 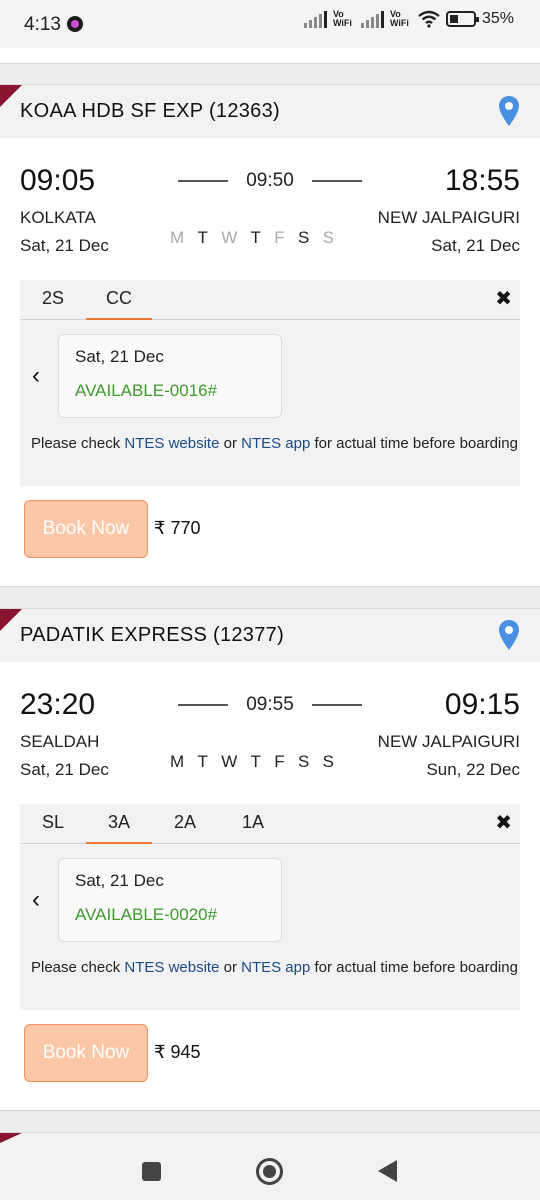 What do you see at coordinates (448, 217) in the screenshot?
I see `to-station: NEW JALPAIGURI` at bounding box center [448, 217].